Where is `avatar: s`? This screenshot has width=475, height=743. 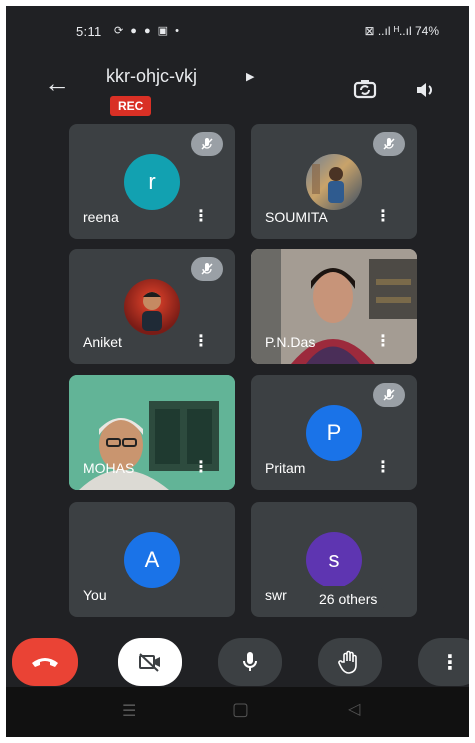
avatar: s is located at coordinates (334, 560).